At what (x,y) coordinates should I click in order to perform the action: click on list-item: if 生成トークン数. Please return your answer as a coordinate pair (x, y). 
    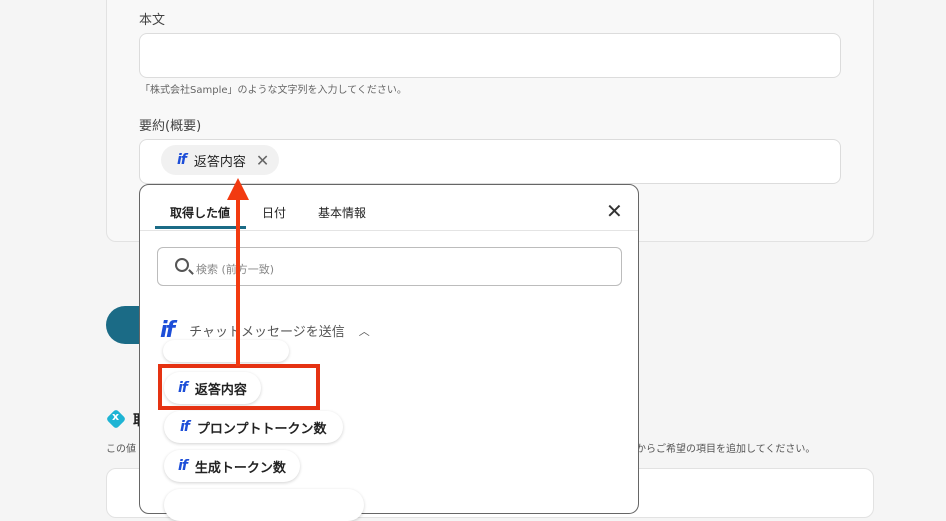
    Looking at the image, I should click on (232, 466).